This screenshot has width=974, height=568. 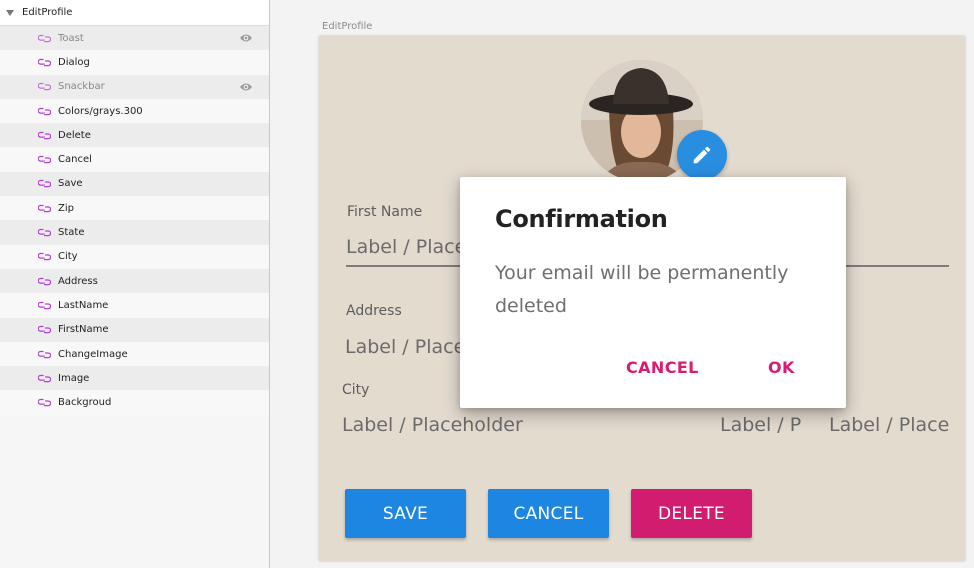 What do you see at coordinates (71, 38) in the screenshot?
I see `layer-label: Toast` at bounding box center [71, 38].